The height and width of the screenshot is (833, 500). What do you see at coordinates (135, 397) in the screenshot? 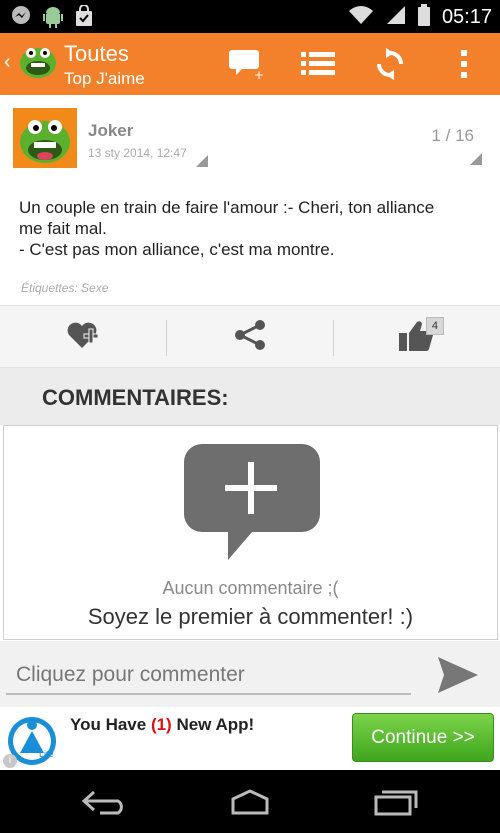
I see `comments-title: COMMENTAIRES:` at bounding box center [135, 397].